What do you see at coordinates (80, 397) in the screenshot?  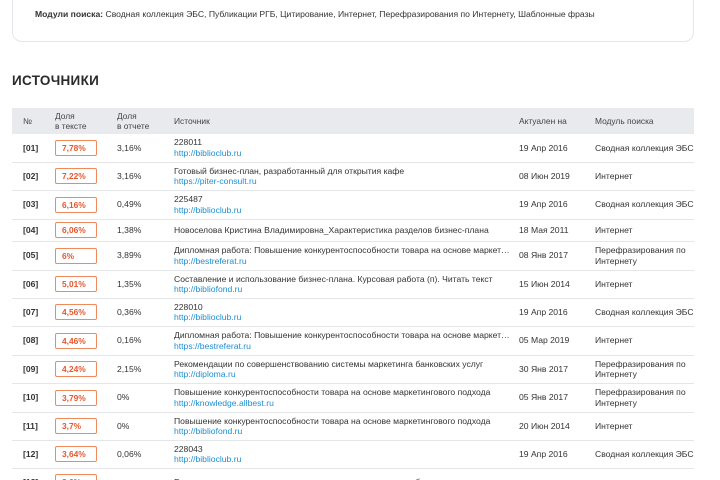 I see `share-in-text-cell: 3,79%` at bounding box center [80, 397].